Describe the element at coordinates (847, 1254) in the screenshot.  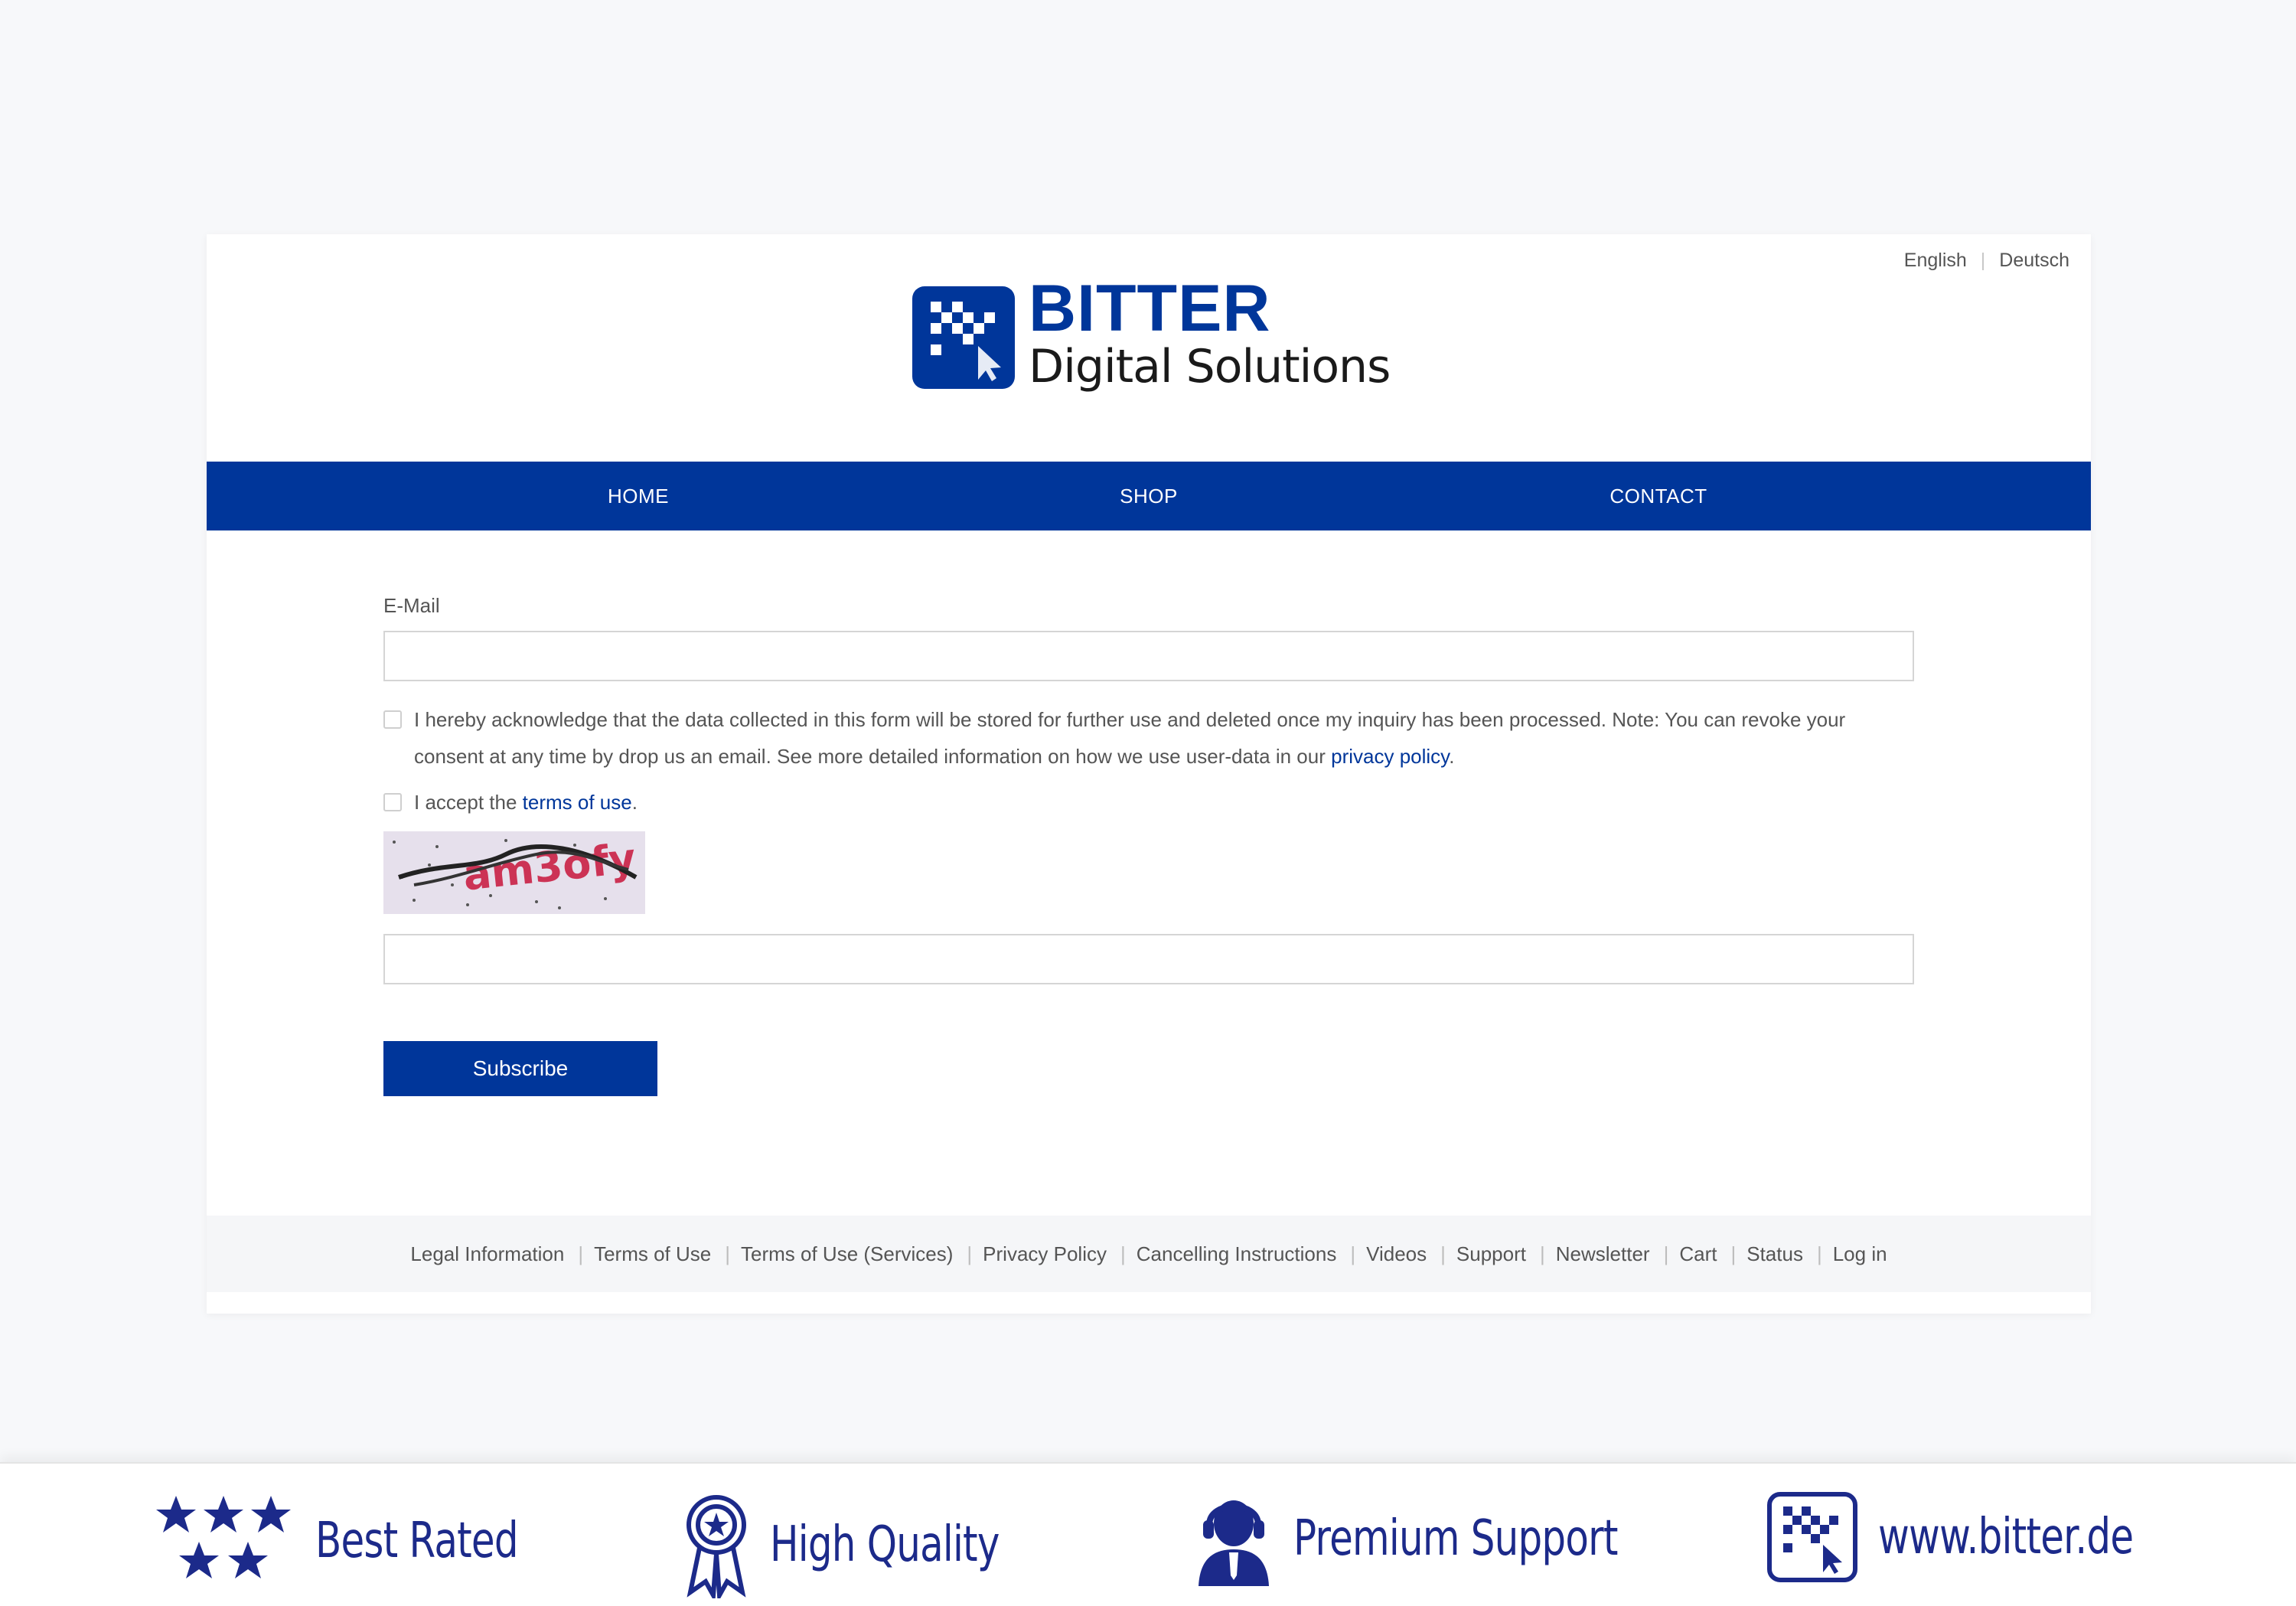
I see `footer-link-terms-services: Terms of Use (Services)` at that location.